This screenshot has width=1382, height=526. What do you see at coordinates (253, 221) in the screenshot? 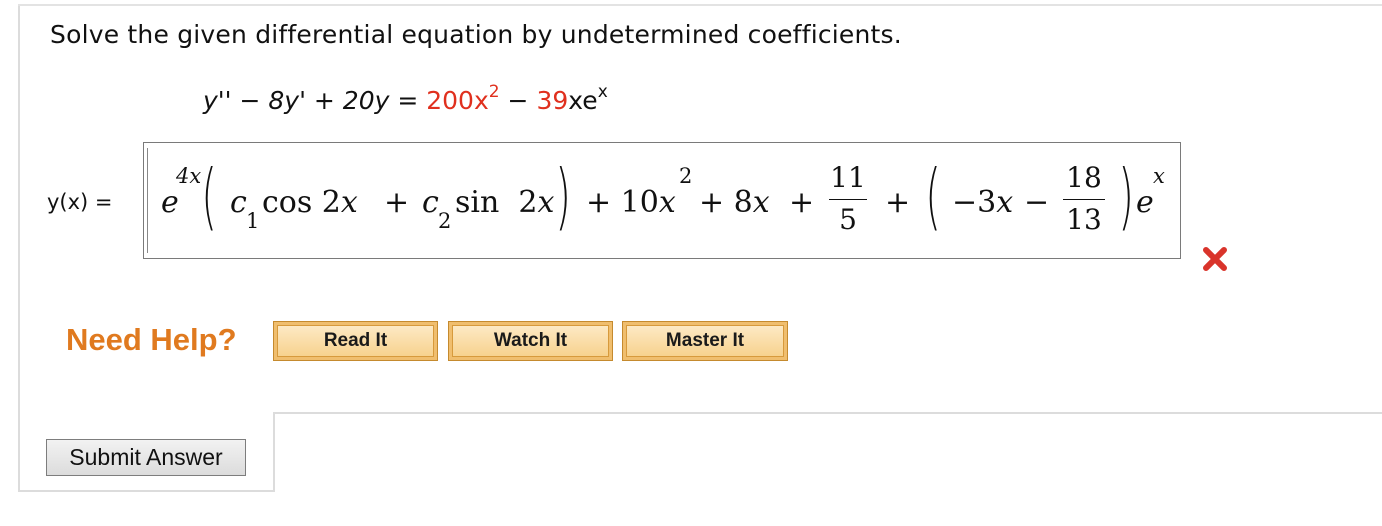
I see `math-c1-sub: 1` at bounding box center [253, 221].